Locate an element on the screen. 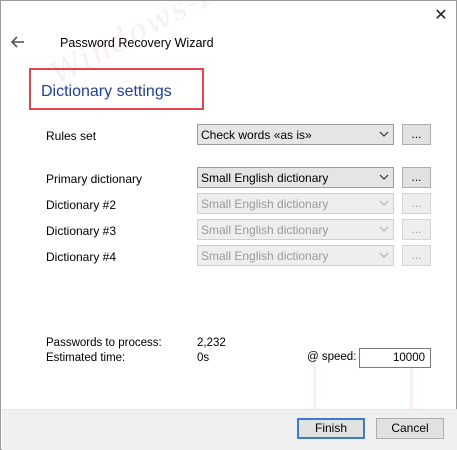 This screenshot has height=450, width=457. dictionary-2-label: Dictionary #2 is located at coordinates (81, 205).